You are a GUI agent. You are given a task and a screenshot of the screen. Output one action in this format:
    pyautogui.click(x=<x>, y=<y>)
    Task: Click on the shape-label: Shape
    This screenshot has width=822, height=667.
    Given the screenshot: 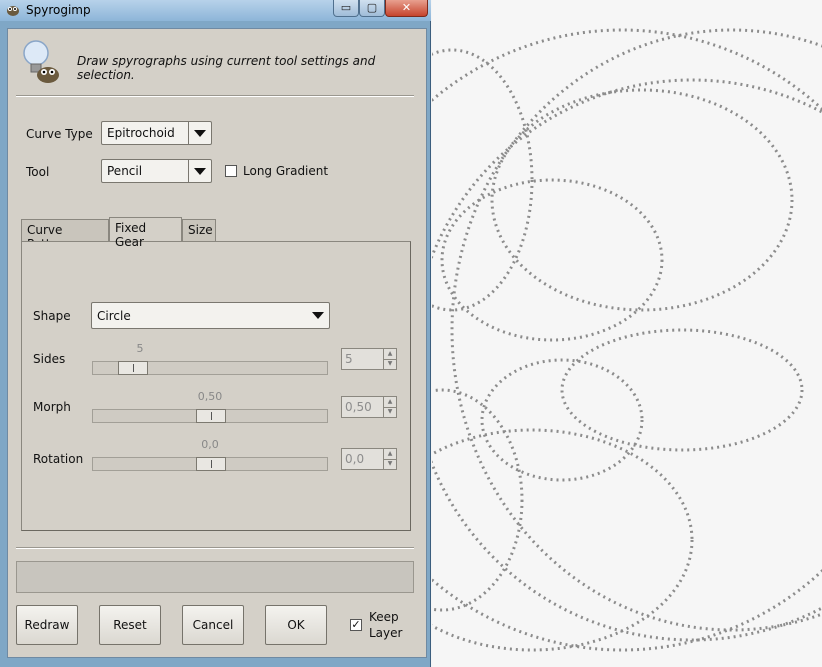 What is the action you would take?
    pyautogui.click(x=52, y=316)
    